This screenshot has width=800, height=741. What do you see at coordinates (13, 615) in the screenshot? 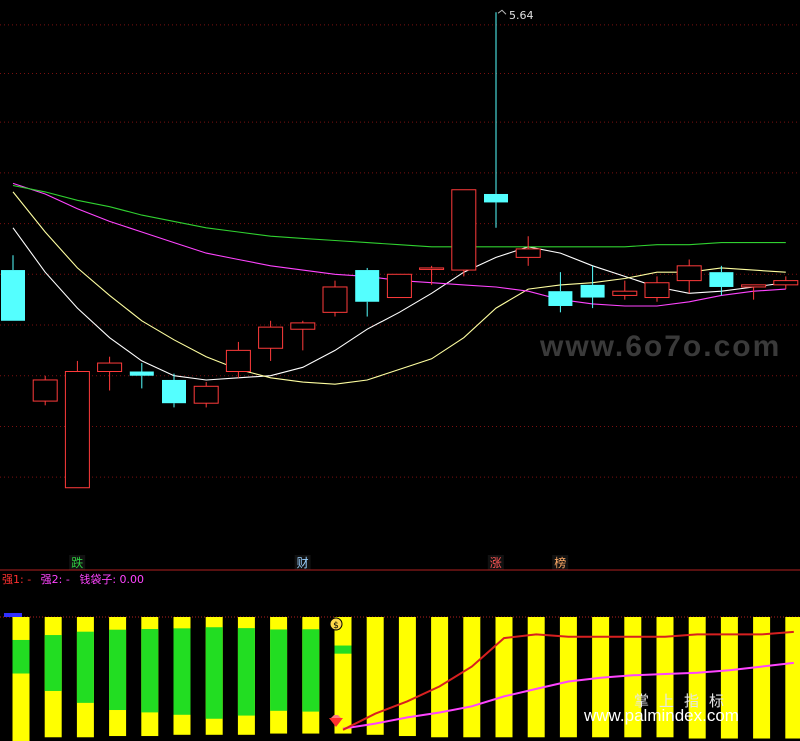
I see `indicator-start-flag` at bounding box center [13, 615].